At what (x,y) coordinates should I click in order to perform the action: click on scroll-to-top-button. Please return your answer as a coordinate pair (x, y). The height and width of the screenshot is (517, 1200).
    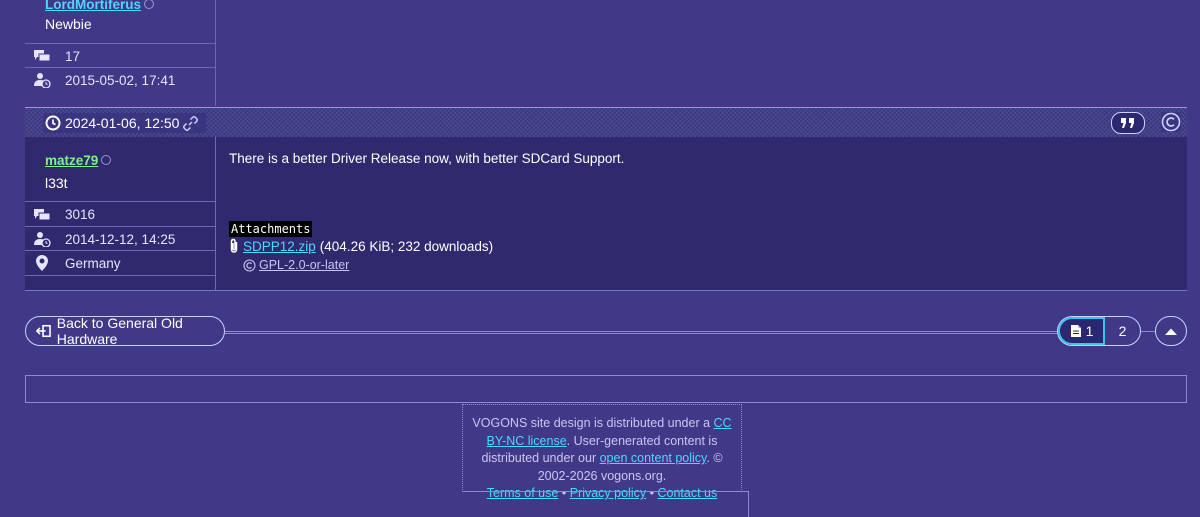
    Looking at the image, I should click on (1171, 331).